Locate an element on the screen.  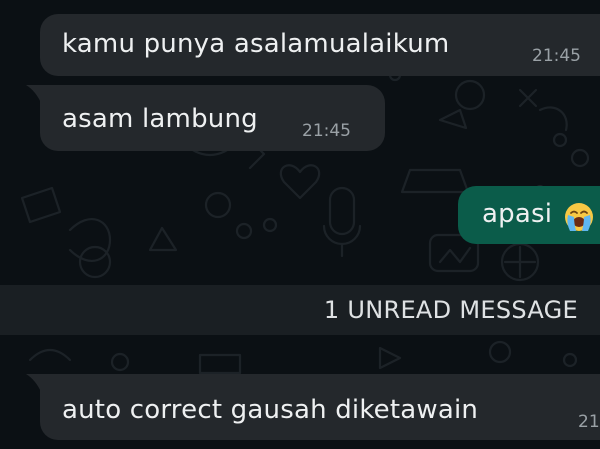
message-bubble-incoming: asam lambung 21:45 is located at coordinates (212, 118).